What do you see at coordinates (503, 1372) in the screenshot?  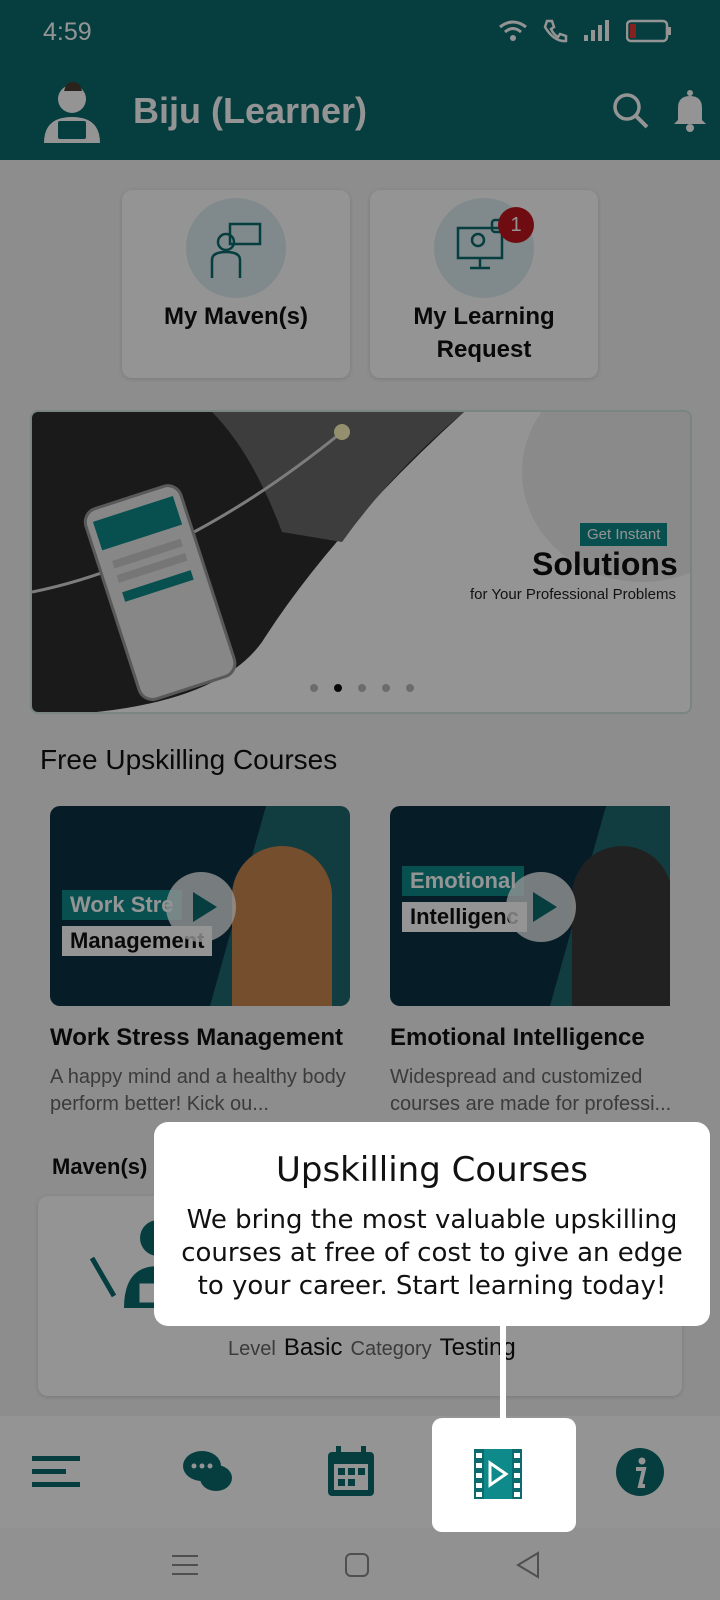 I see `tooltip-connector` at bounding box center [503, 1372].